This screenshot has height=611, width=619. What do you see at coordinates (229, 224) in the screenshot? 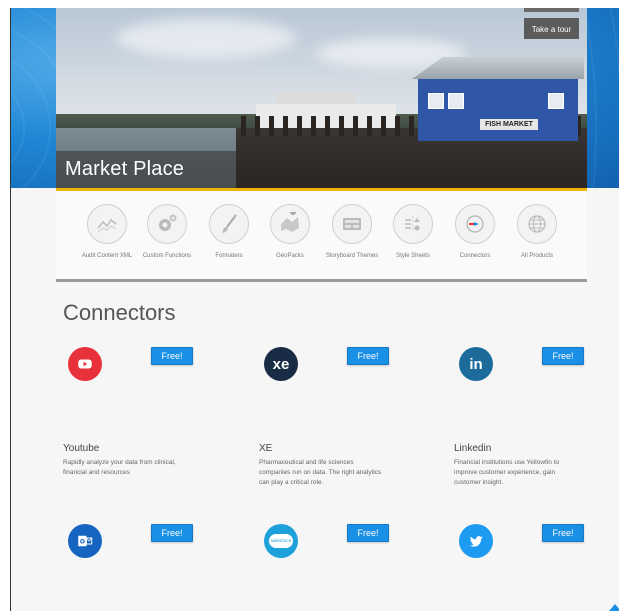
I see `brush-icon` at bounding box center [229, 224].